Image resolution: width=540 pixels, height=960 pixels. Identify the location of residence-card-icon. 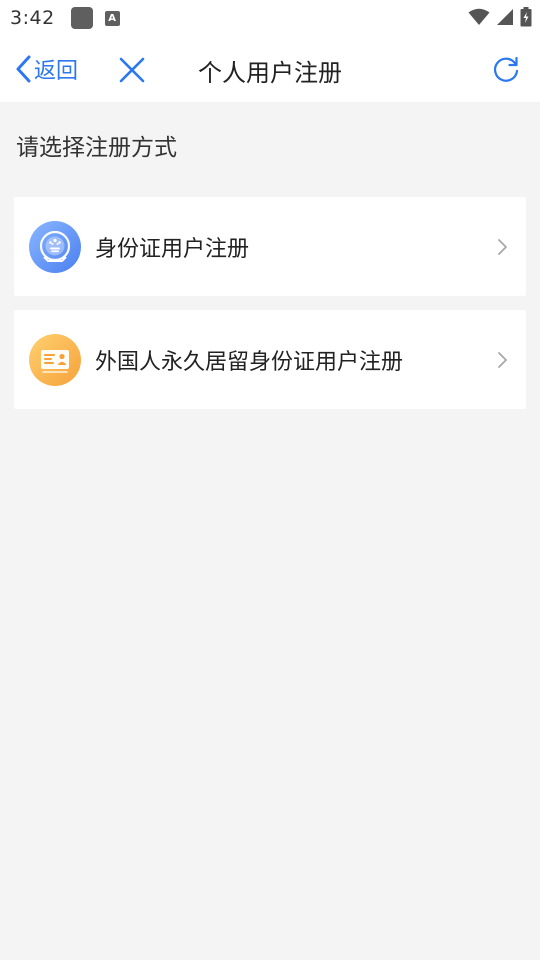
(55, 359).